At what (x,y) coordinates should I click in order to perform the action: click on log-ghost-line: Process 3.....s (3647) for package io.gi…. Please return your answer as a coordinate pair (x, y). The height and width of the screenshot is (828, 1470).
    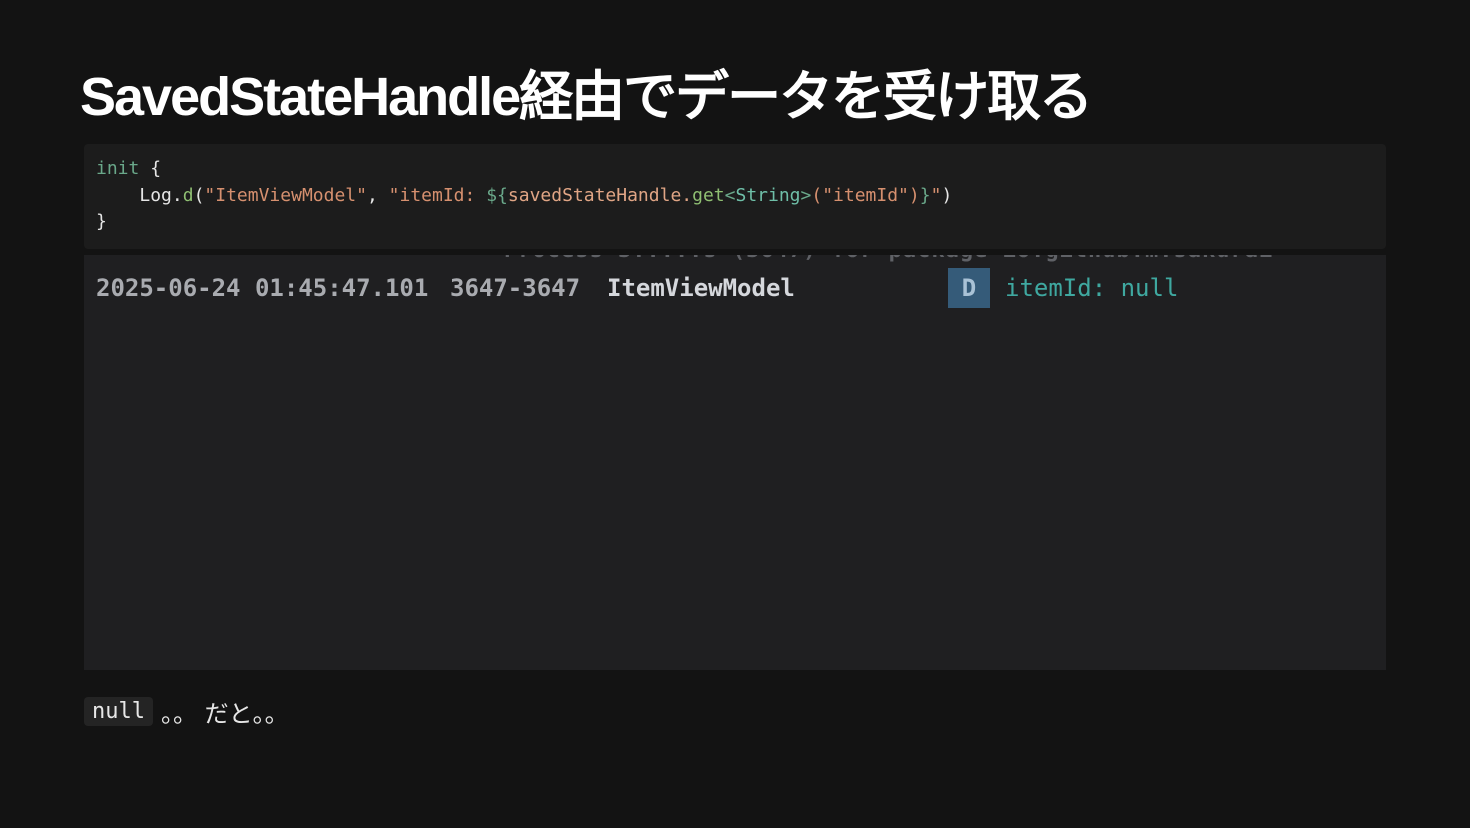
    Looking at the image, I should click on (888, 259).